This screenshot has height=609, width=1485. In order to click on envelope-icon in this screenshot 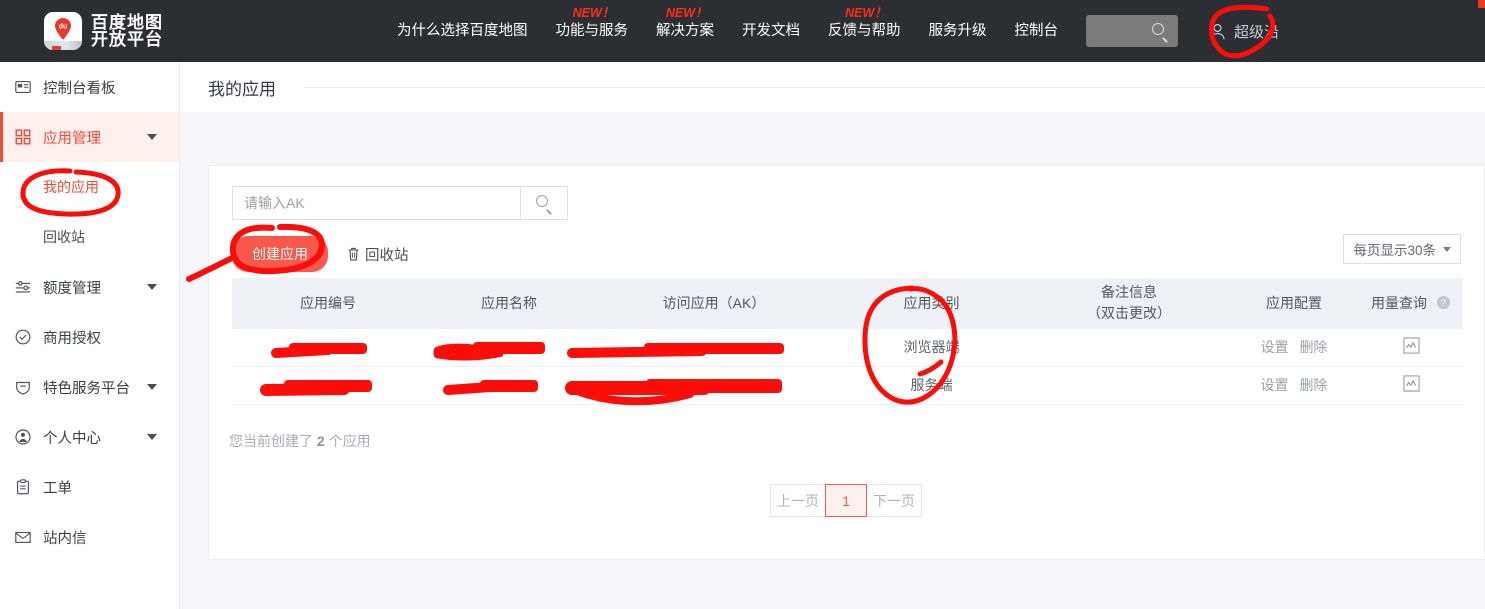, I will do `click(23, 537)`.